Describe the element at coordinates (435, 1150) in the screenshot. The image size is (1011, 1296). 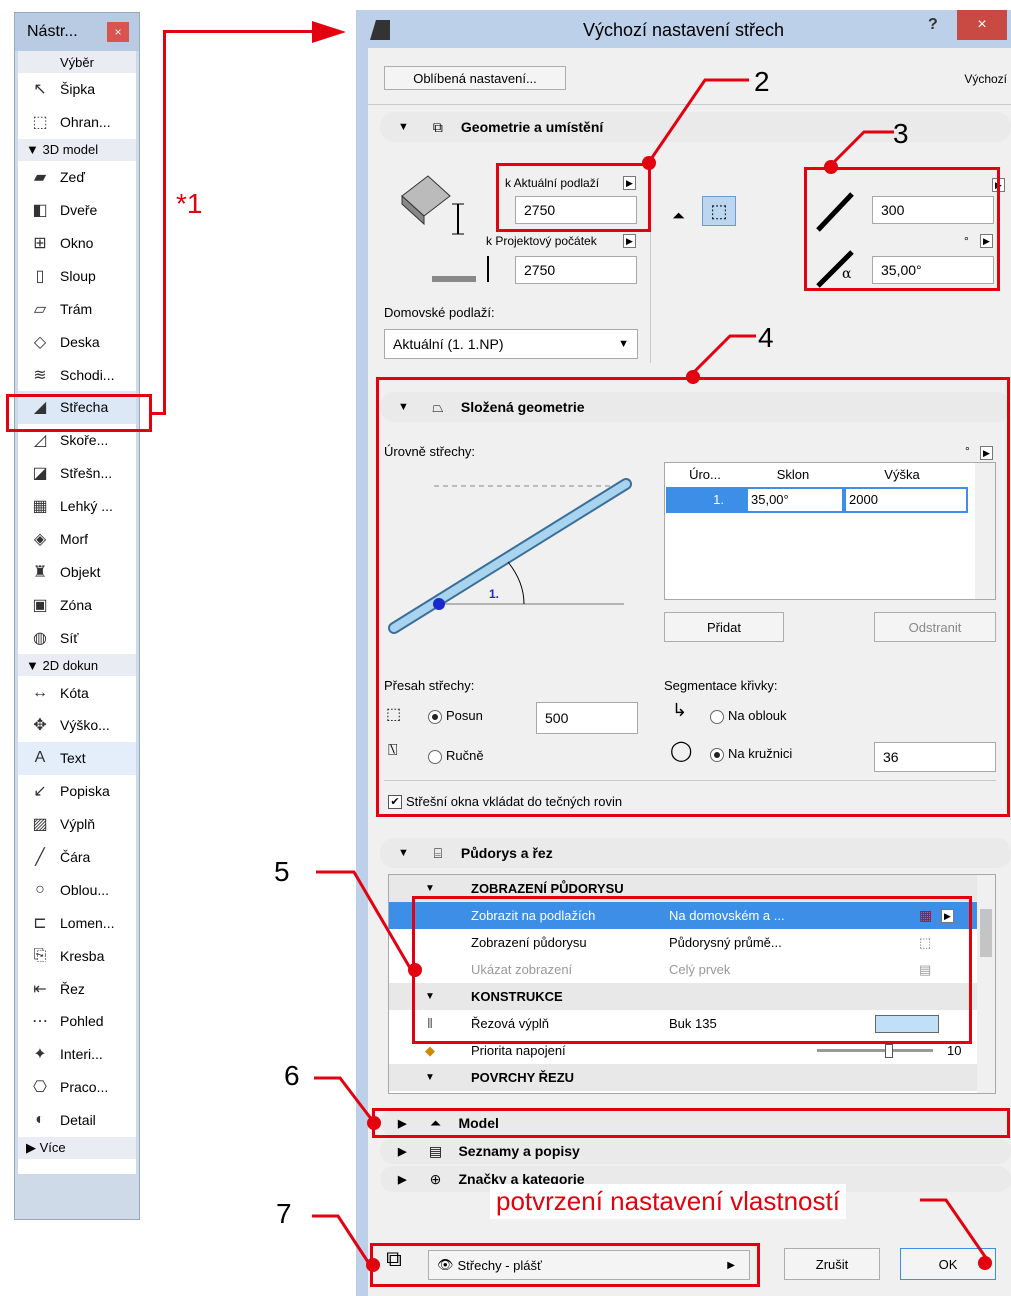
I see `lists-icon: ▤` at that location.